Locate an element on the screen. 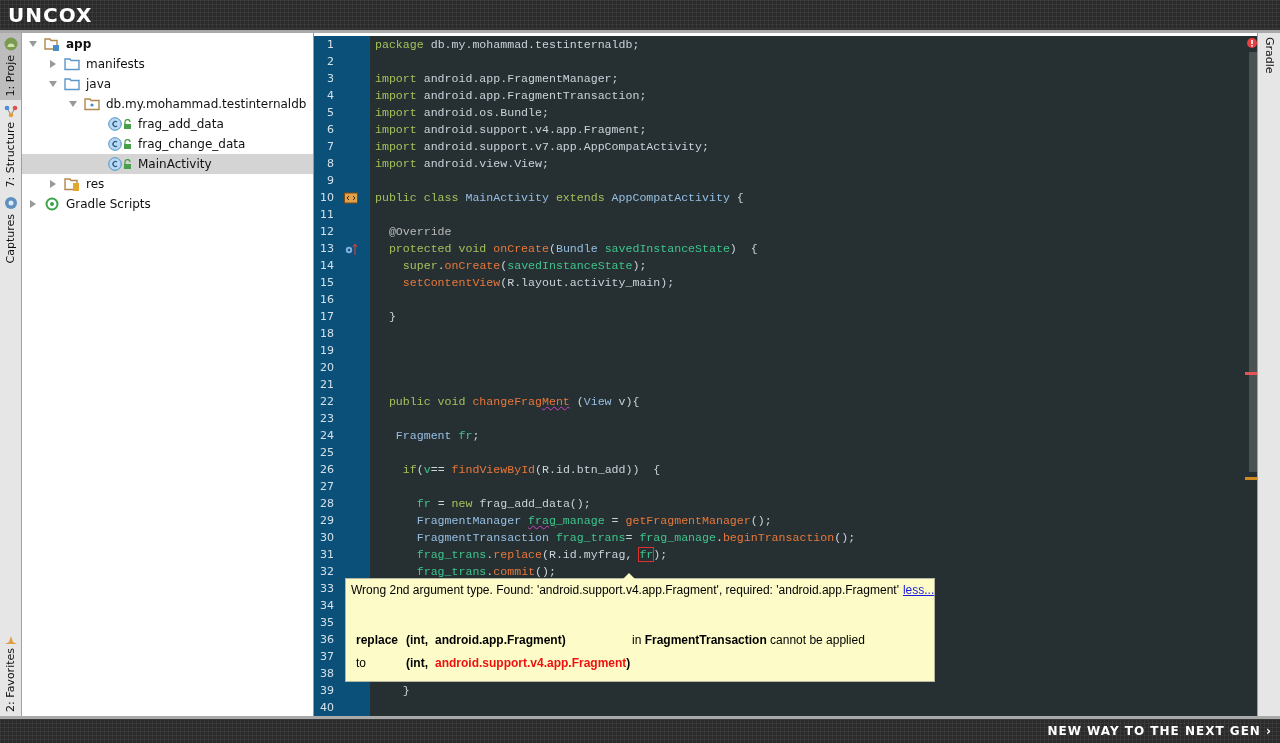 This screenshot has width=1280, height=743. tree-item: frag_add_data is located at coordinates (167, 124).